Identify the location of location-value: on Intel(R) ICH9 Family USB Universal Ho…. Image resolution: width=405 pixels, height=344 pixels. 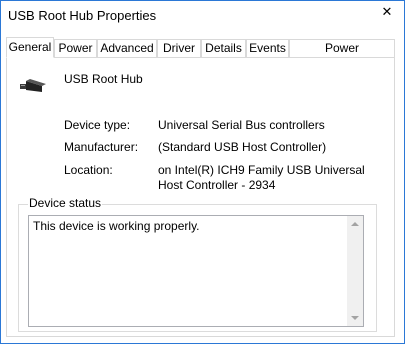
(261, 177).